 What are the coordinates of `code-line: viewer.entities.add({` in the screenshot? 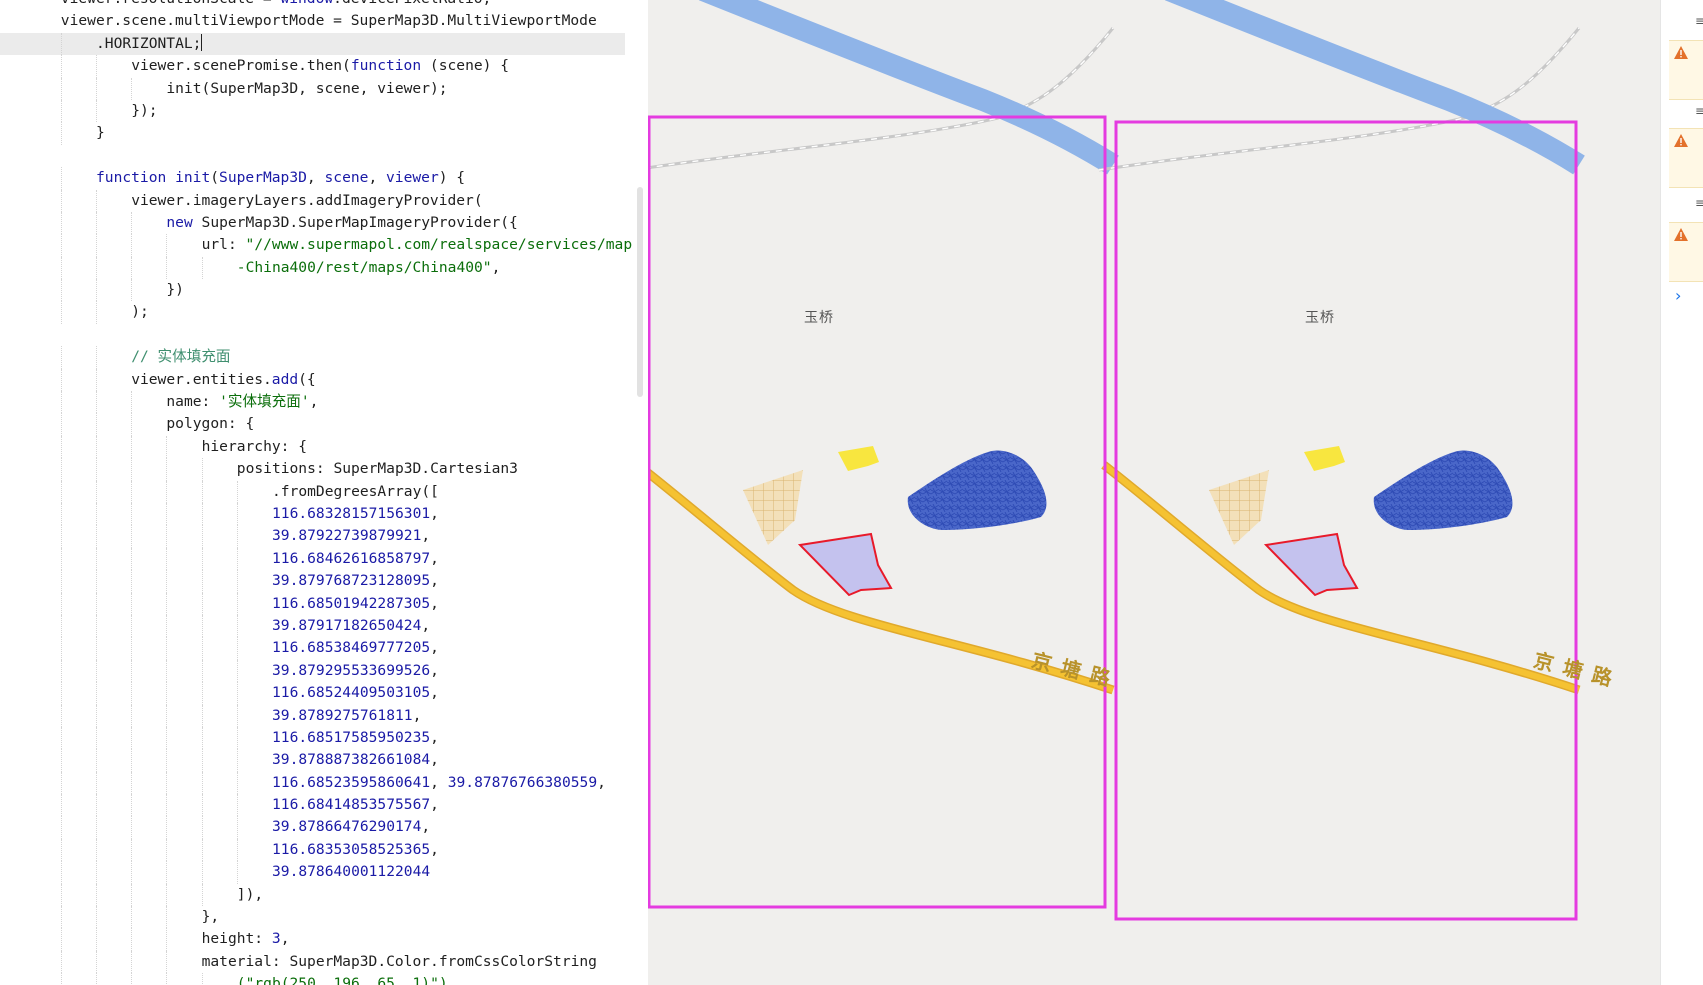 It's located at (312, 380).